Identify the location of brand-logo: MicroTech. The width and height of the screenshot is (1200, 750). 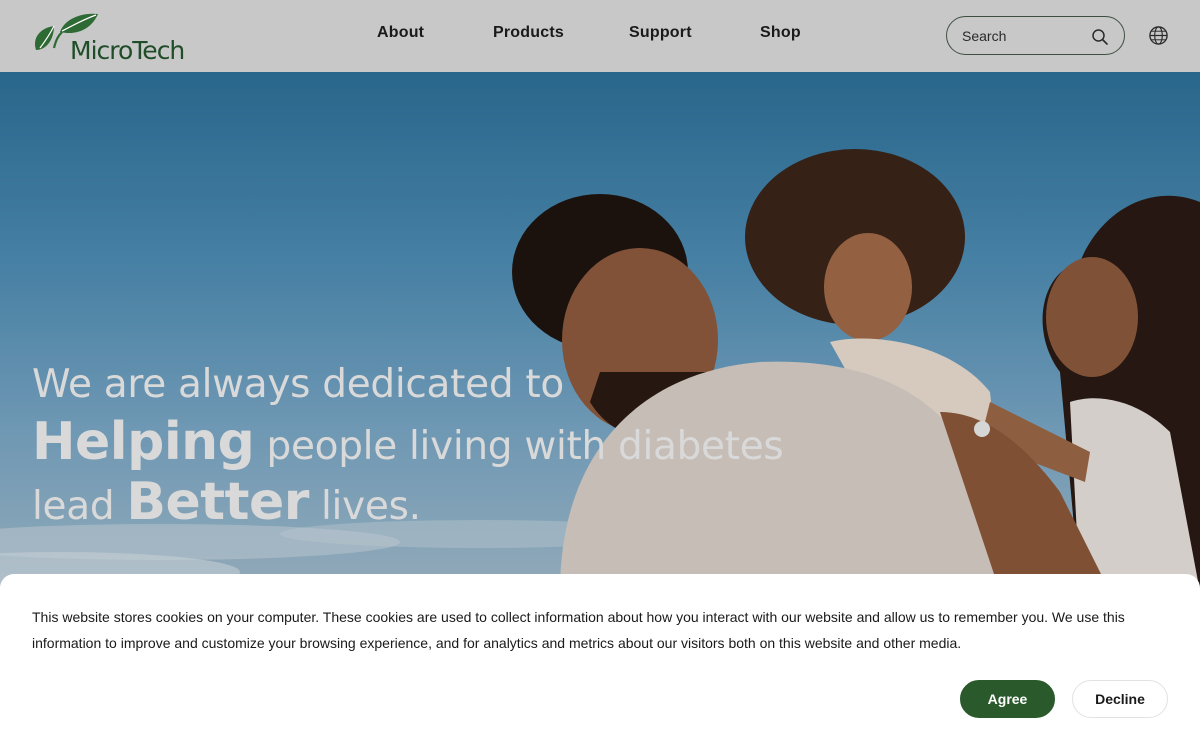
(110, 37).